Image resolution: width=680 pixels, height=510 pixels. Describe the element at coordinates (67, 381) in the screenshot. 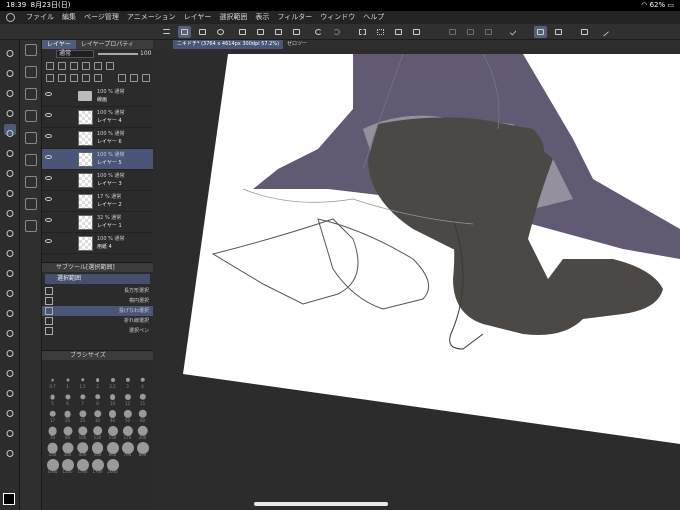

I see `brush-size-preset: 1` at that location.